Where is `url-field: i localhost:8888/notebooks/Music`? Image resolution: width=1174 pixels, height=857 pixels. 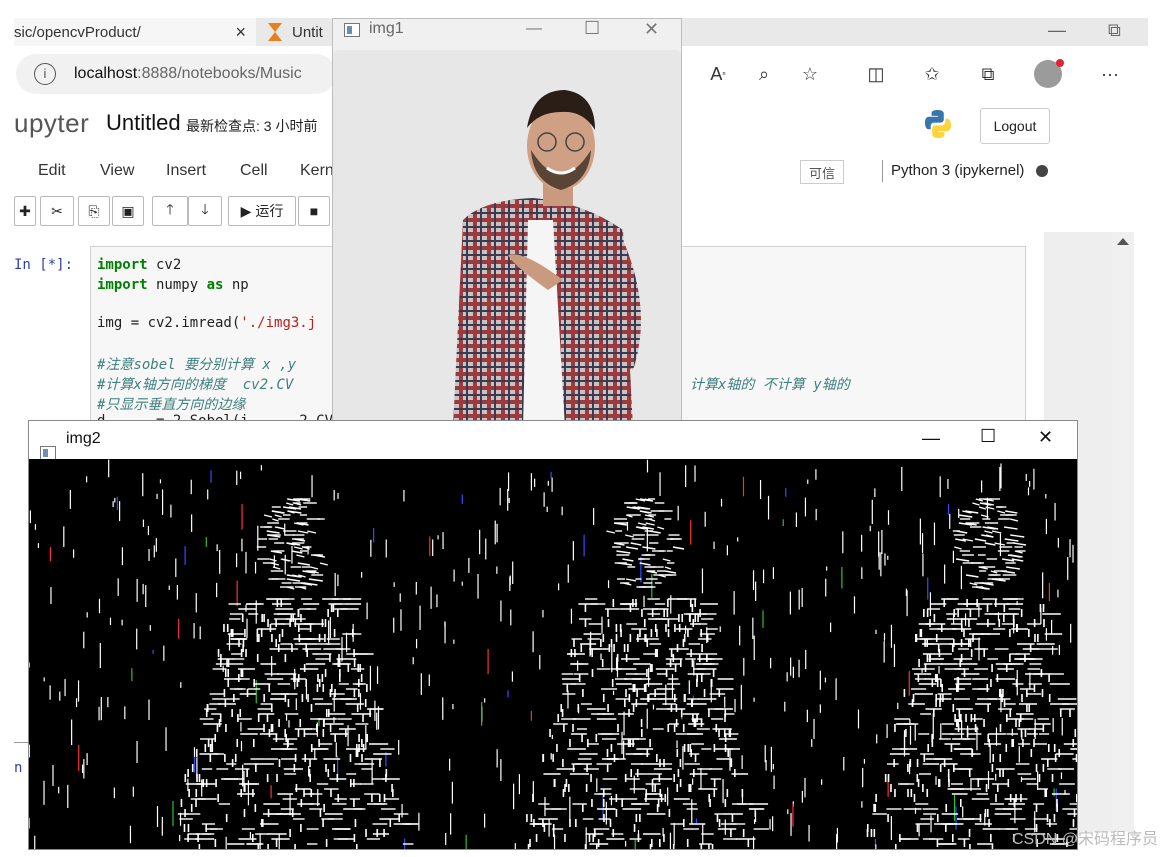 url-field: i localhost:8888/notebooks/Music is located at coordinates (176, 74).